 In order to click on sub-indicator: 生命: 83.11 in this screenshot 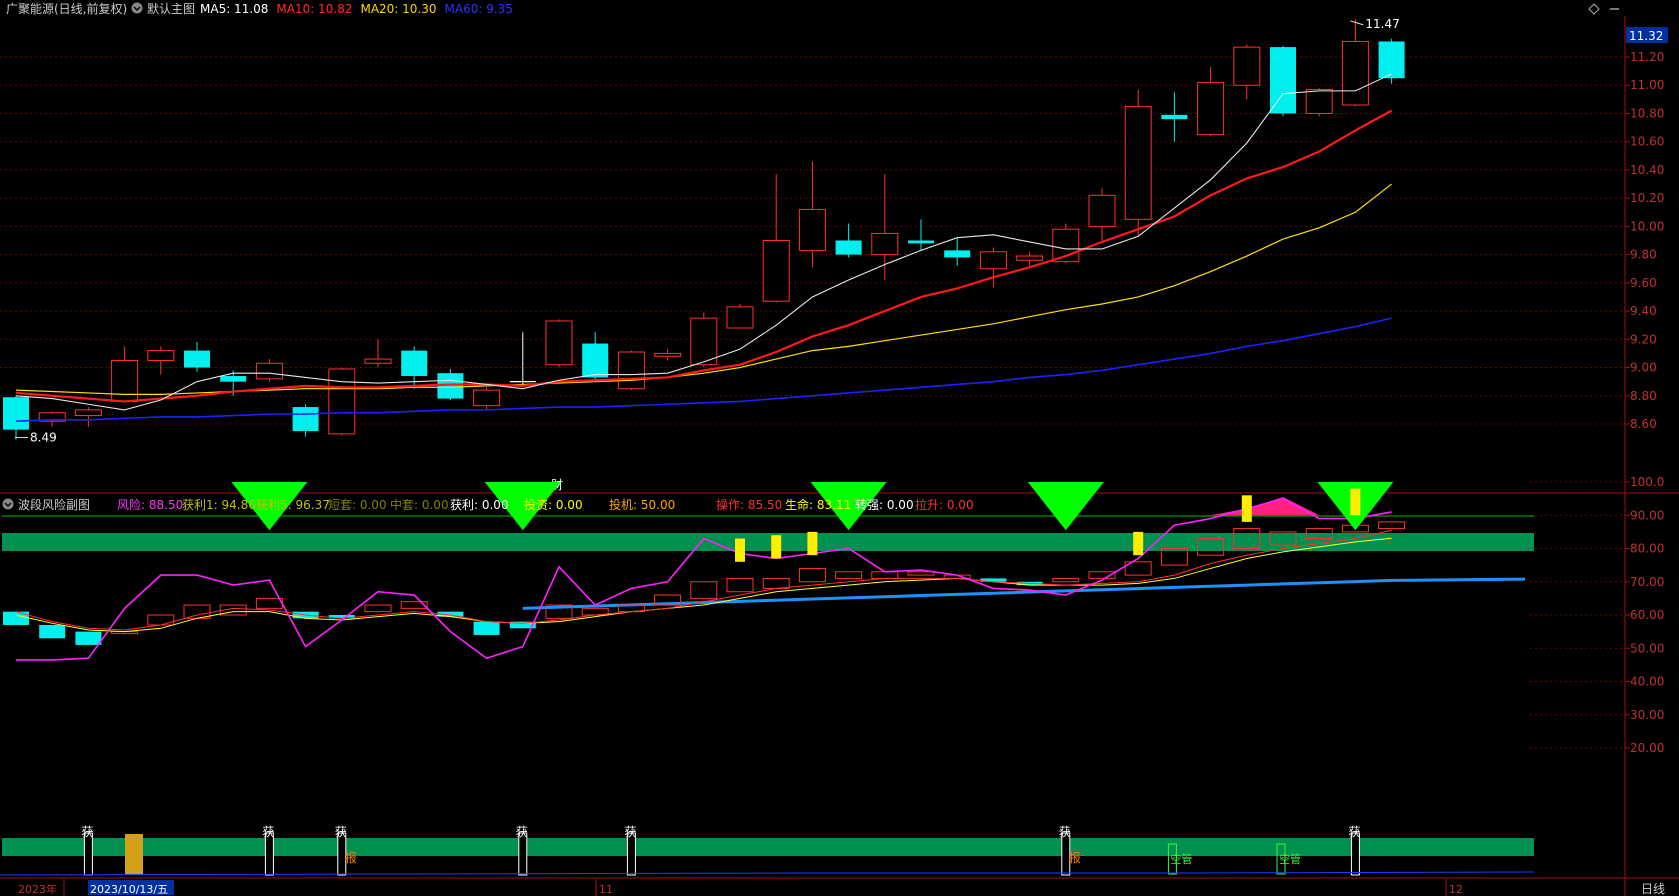, I will do `click(818, 504)`.